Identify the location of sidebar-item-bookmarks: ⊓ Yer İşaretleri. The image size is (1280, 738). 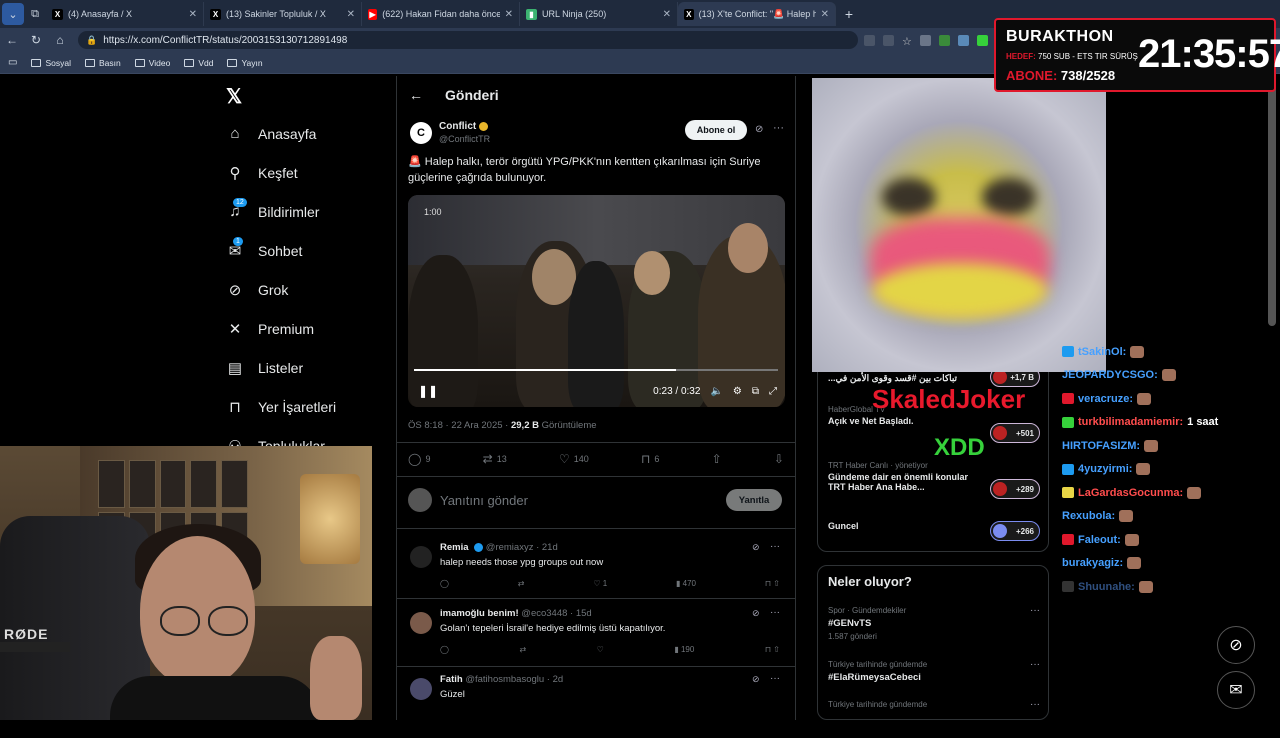
(298, 406).